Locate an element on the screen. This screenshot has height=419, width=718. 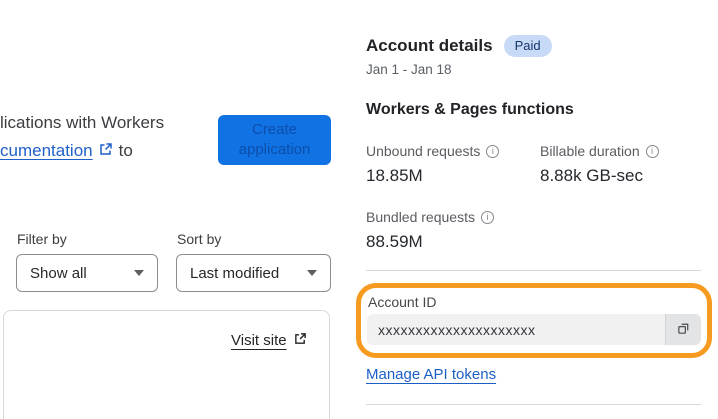
documentation-link: cumentation is located at coordinates (46, 151).